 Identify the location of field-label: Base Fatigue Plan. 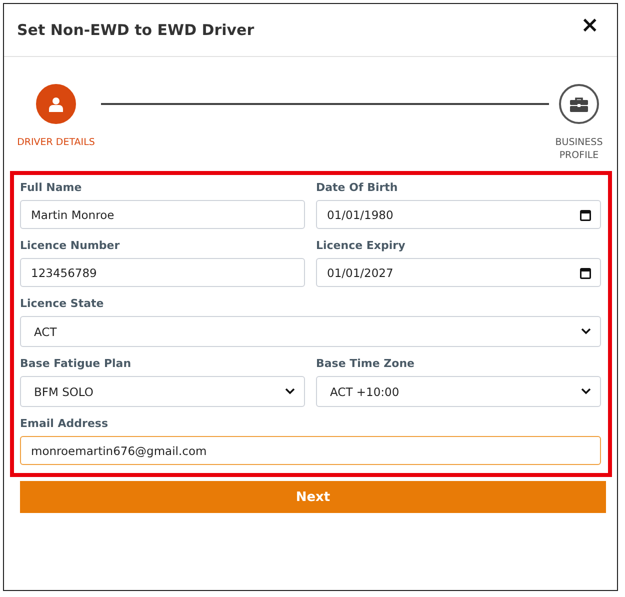
(76, 363).